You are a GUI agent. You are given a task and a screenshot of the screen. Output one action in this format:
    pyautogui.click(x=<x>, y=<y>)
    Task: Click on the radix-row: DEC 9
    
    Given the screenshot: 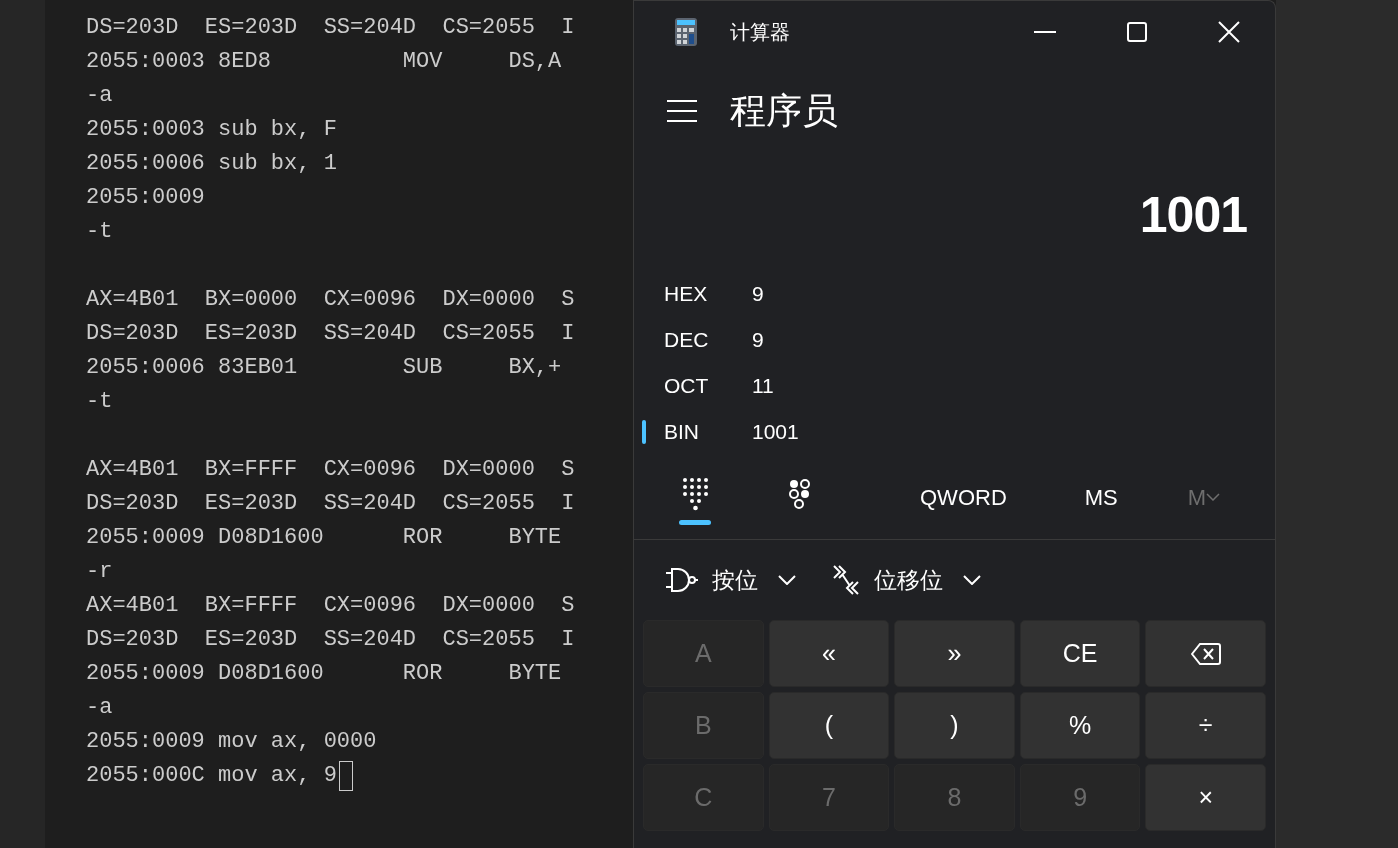 What is the action you would take?
    pyautogui.click(x=954, y=340)
    